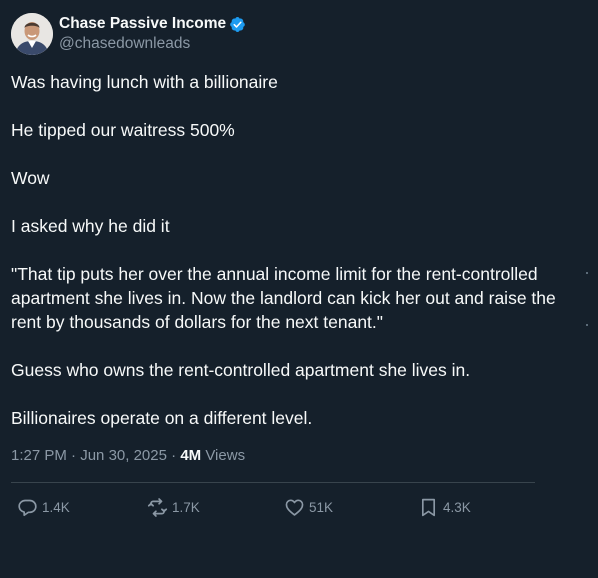 The height and width of the screenshot is (578, 598). I want to click on action-bar: 1.4K 1.7K 51K 4.3K, so click(299, 508).